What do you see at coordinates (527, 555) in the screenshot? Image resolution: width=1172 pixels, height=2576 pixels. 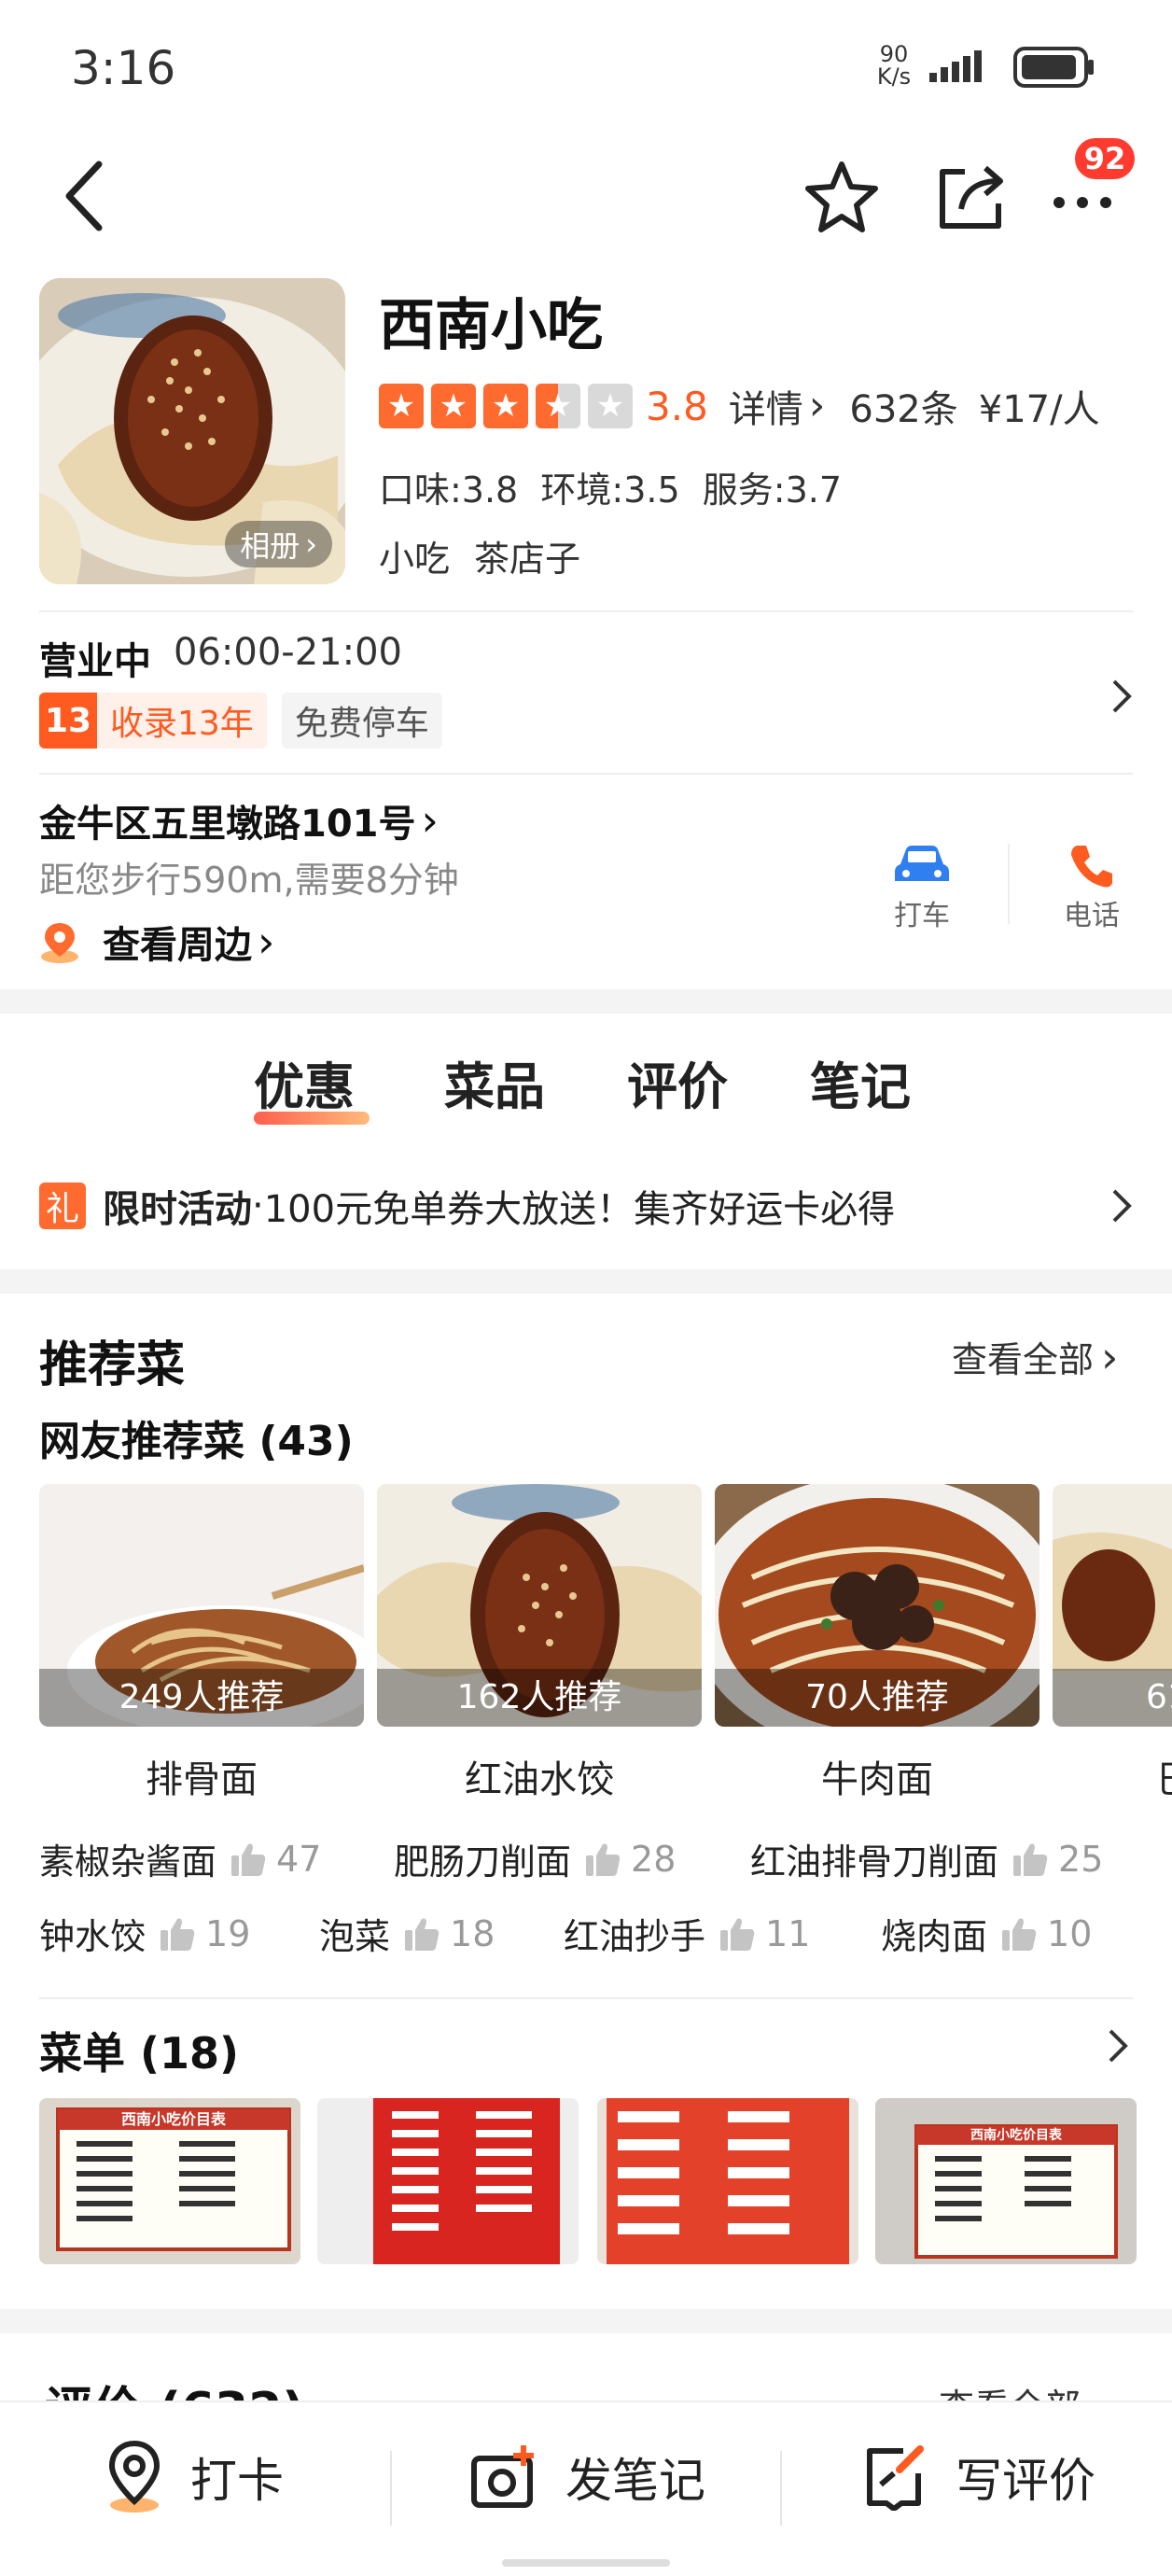 I see `category-tag: 茶店子` at bounding box center [527, 555].